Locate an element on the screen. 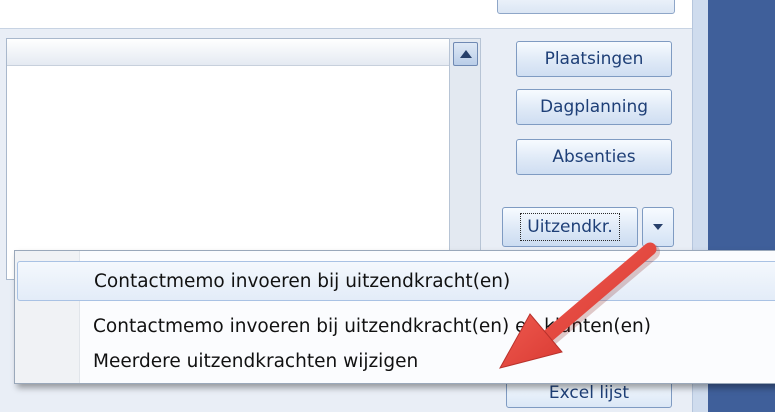 The width and height of the screenshot is (775, 412). triangle-up-icon is located at coordinates (465, 54).